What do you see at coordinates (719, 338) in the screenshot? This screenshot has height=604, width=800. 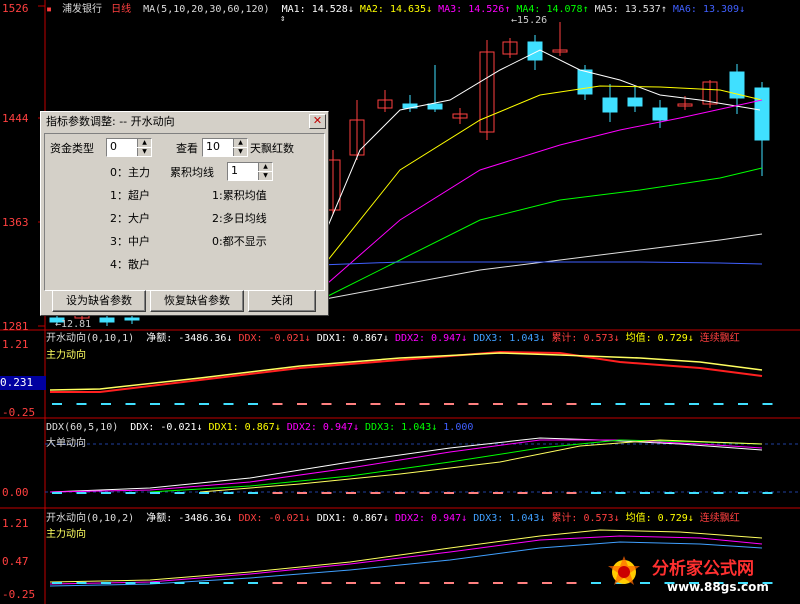 I see `panel1-item: 连续飘红` at bounding box center [719, 338].